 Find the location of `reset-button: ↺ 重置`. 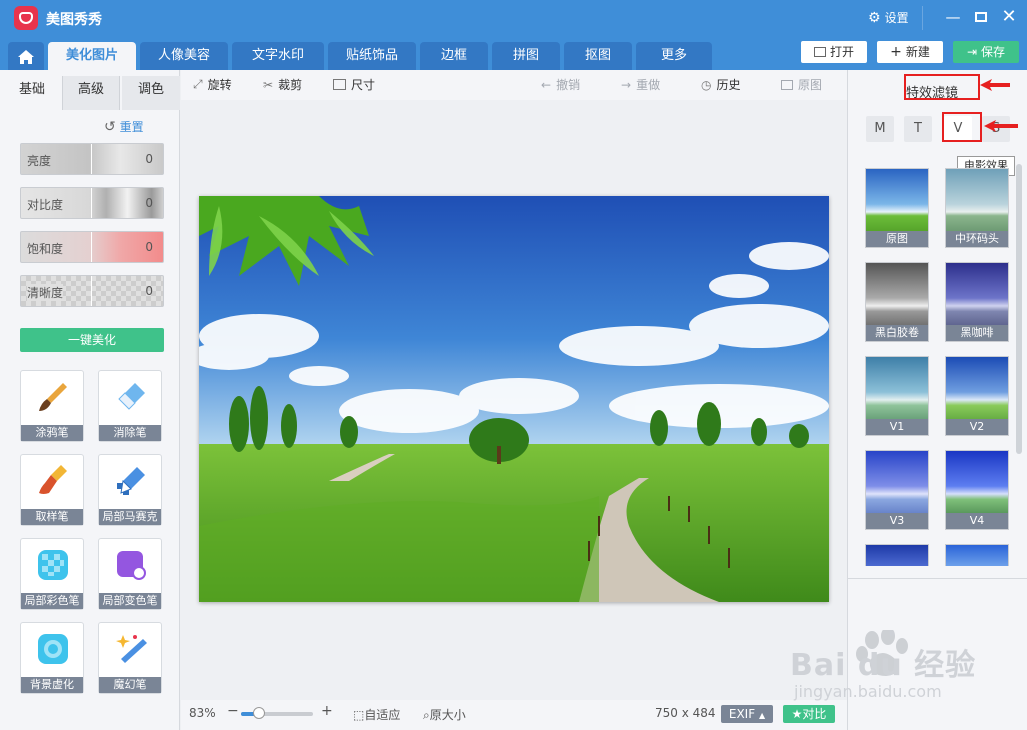

reset-button: ↺ 重置 is located at coordinates (124, 126).